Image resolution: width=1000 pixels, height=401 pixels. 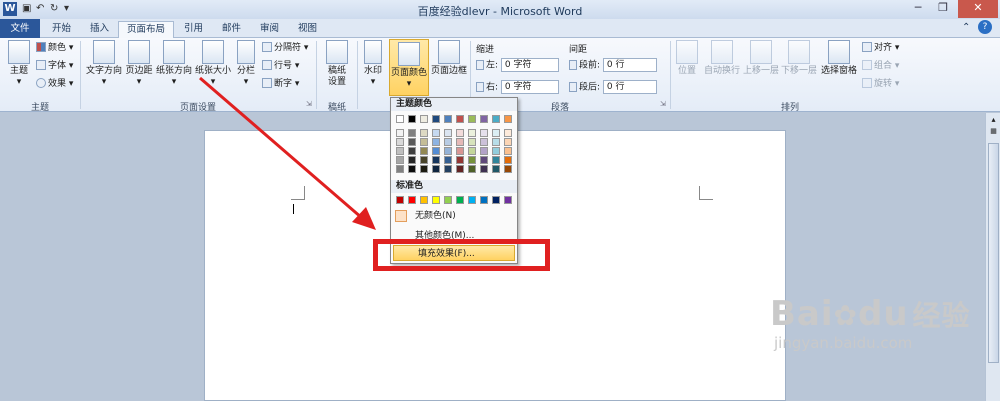 I want to click on standard-colors-header: 标准色, so click(x=454, y=186).